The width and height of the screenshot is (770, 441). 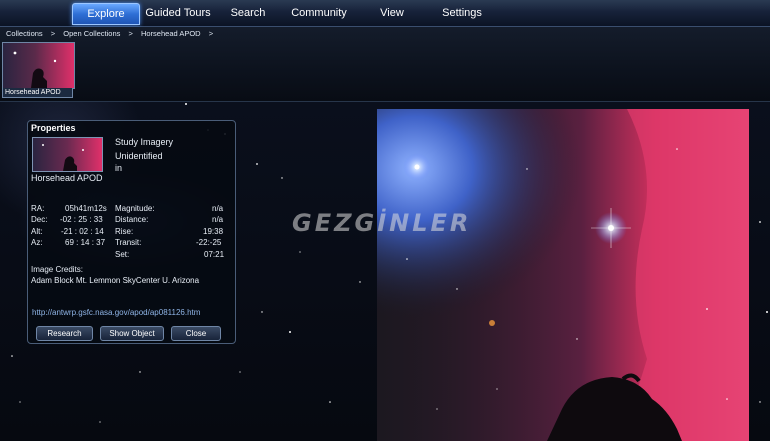 What do you see at coordinates (38, 65) in the screenshot?
I see `collection-thumbnail` at bounding box center [38, 65].